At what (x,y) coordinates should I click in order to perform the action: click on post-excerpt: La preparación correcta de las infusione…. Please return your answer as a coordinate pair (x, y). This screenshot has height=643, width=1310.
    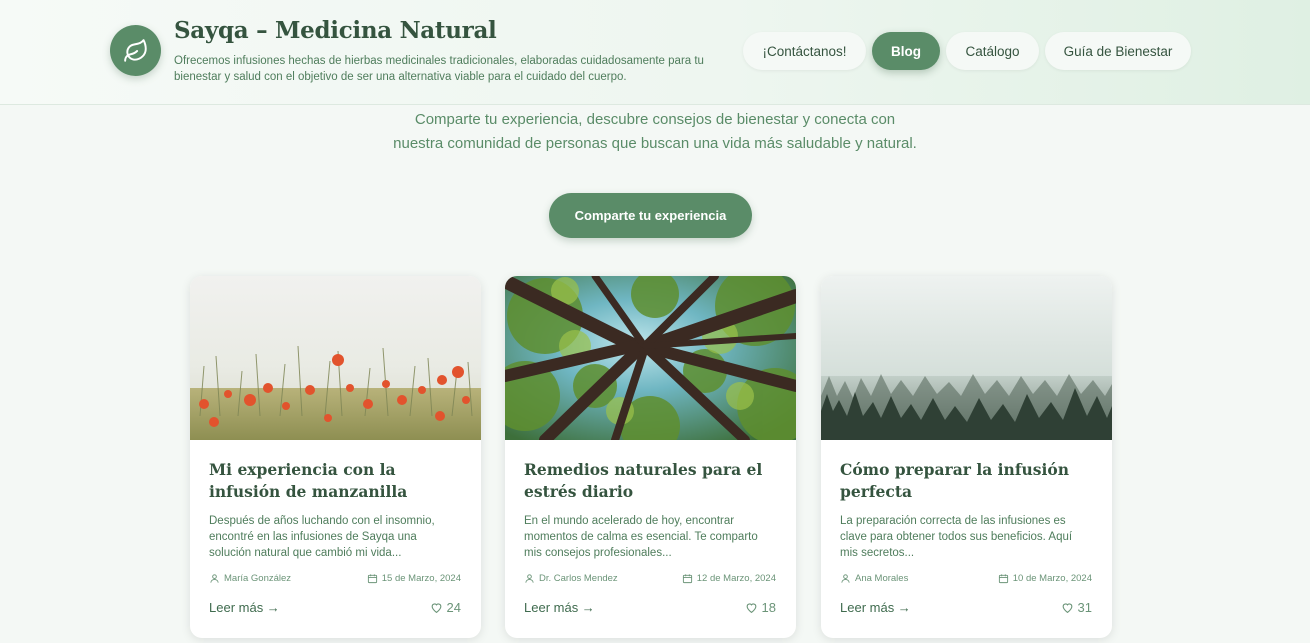
    Looking at the image, I should click on (956, 537).